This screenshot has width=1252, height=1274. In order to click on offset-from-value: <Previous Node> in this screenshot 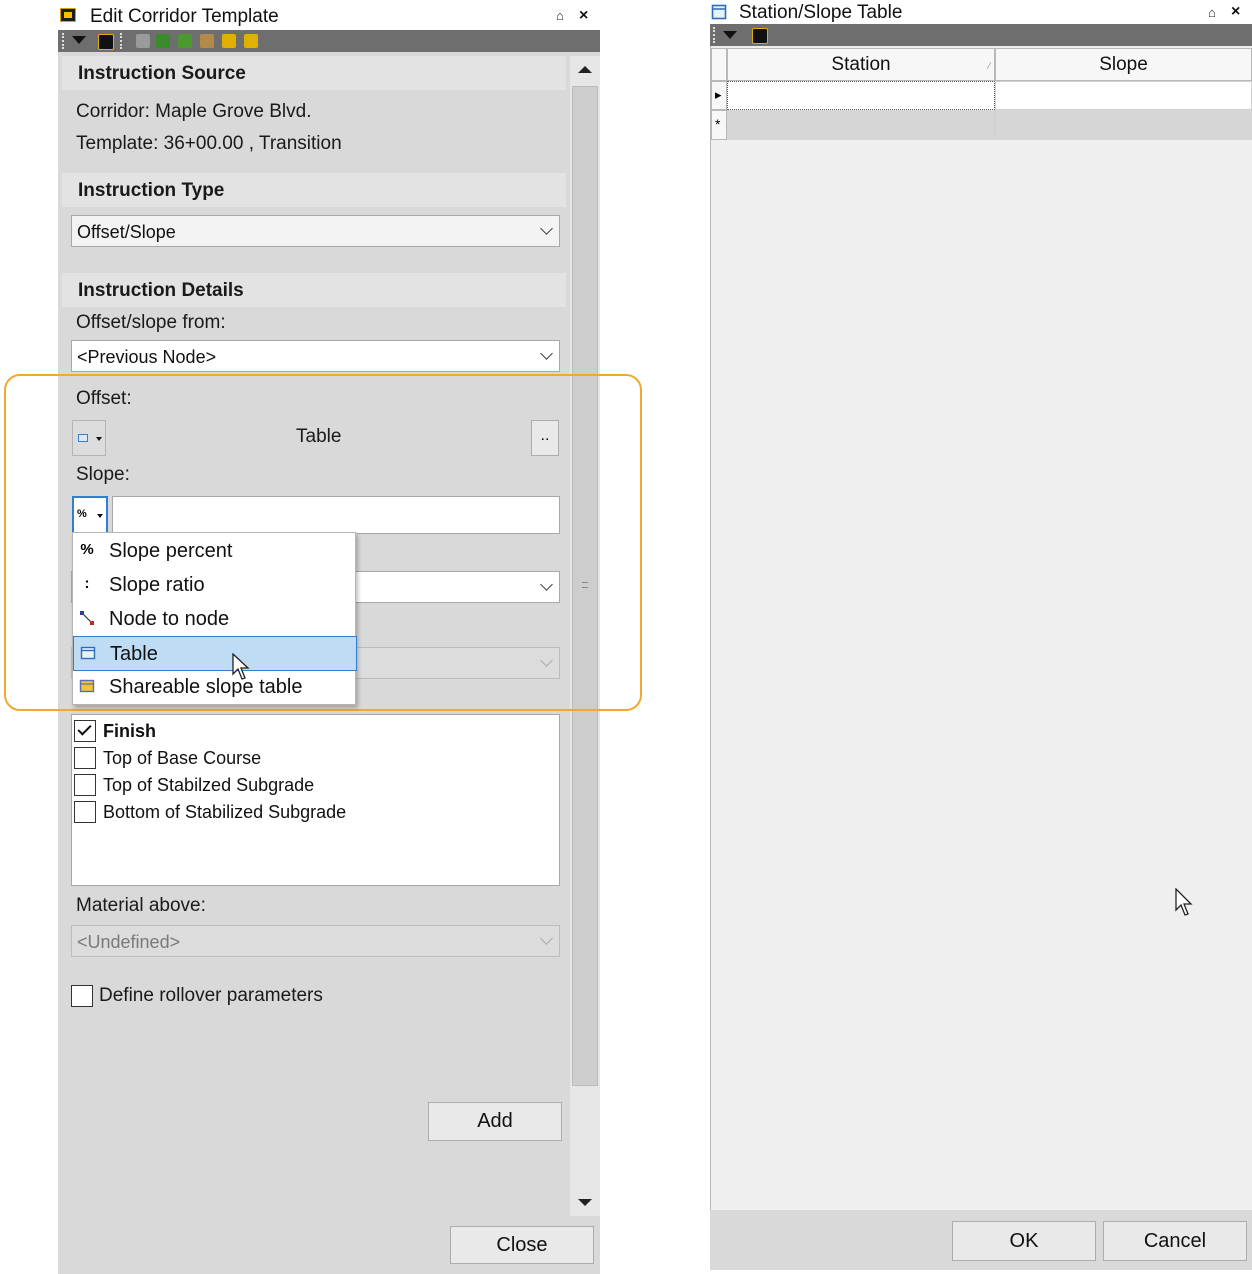, I will do `click(147, 357)`.